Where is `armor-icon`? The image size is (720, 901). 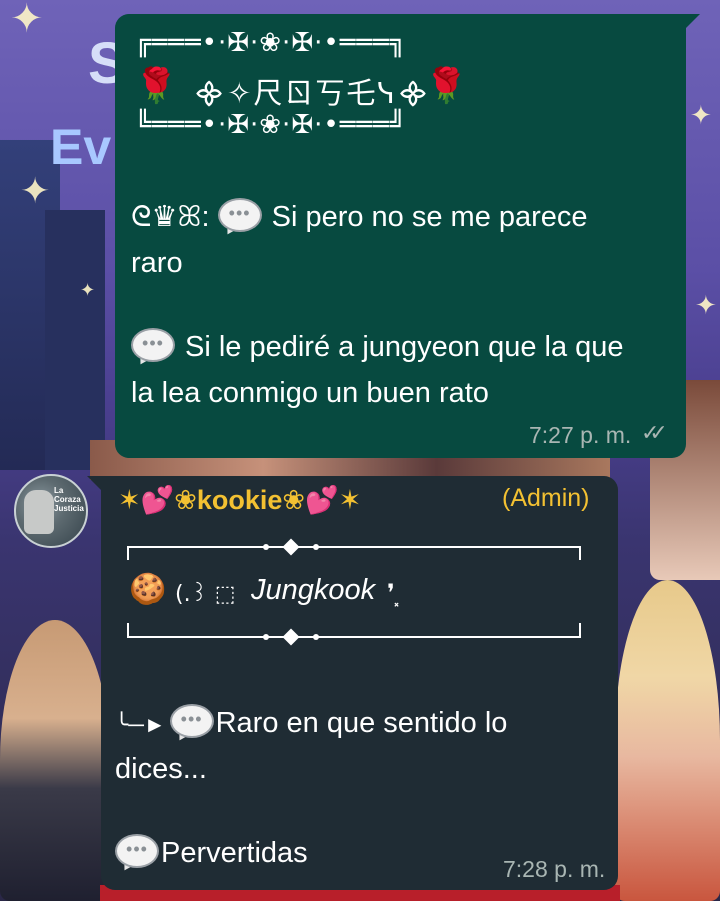
armor-icon is located at coordinates (39, 512).